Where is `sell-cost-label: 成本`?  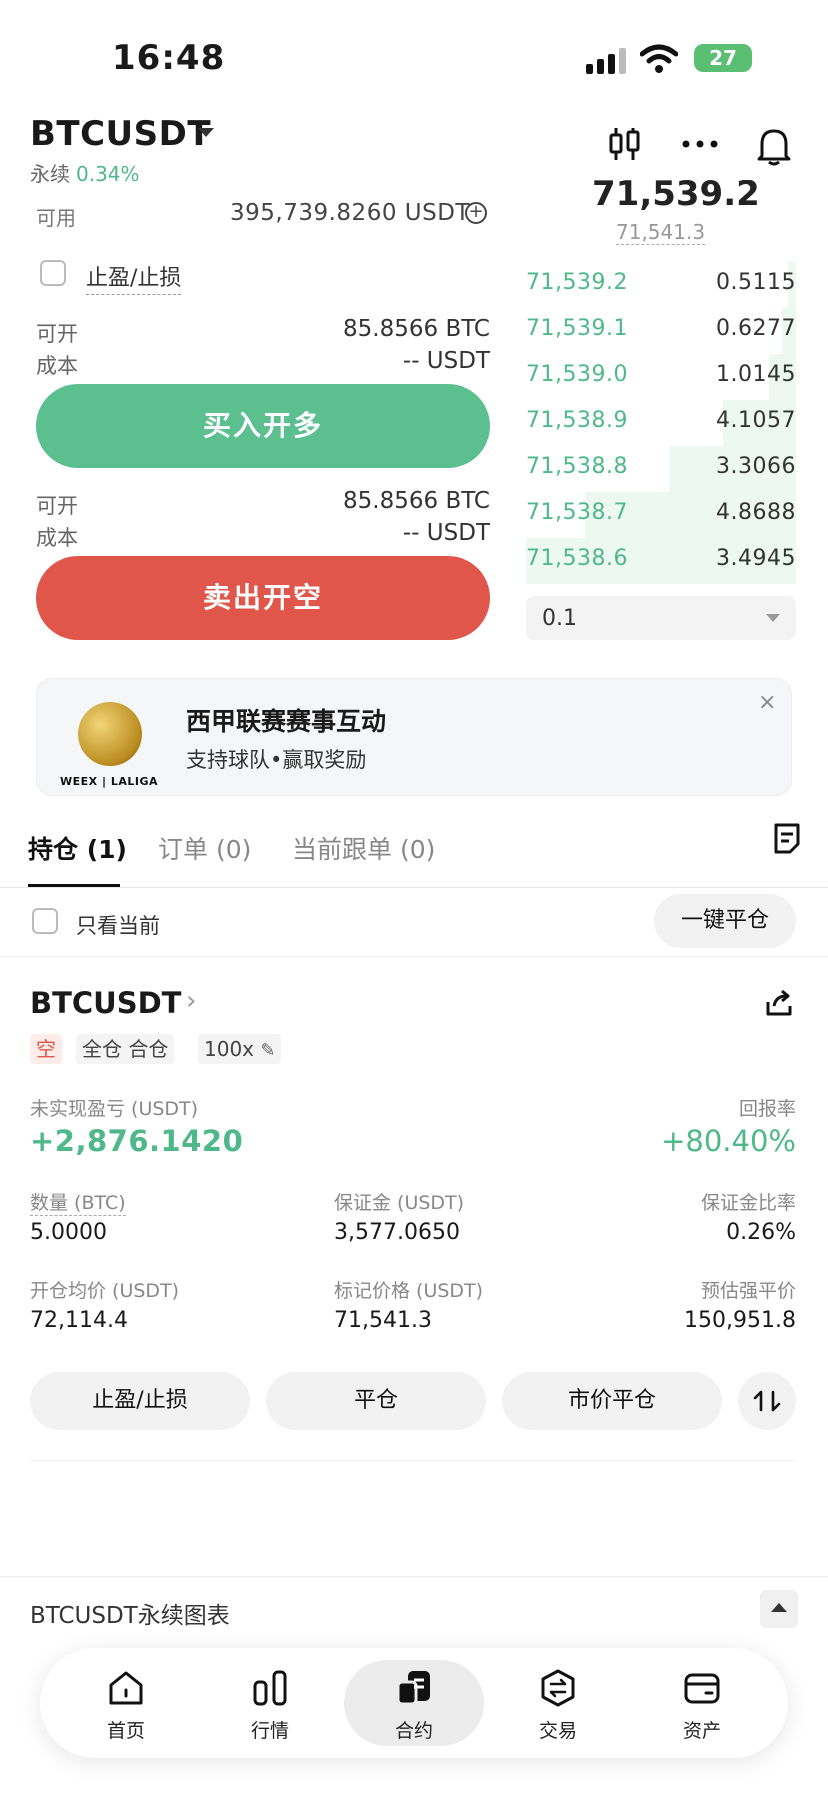
sell-cost-label: 成本 is located at coordinates (57, 538).